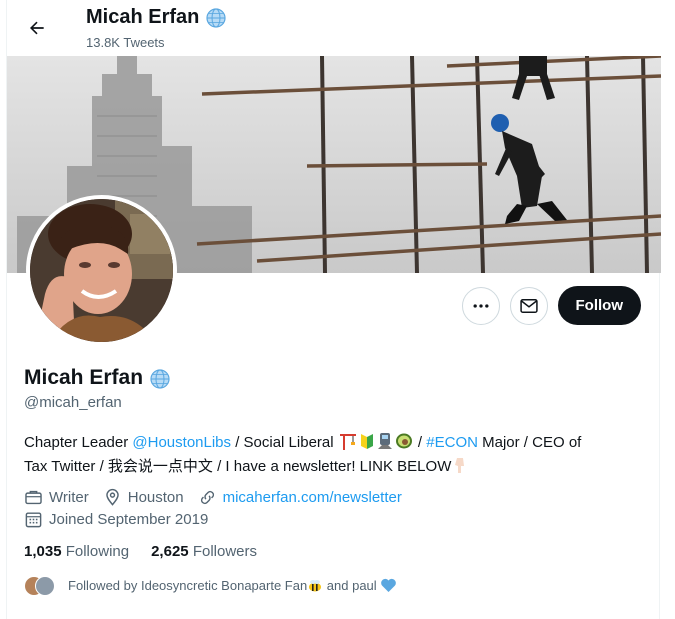  What do you see at coordinates (551, 305) in the screenshot?
I see `profile-actions: Follow` at bounding box center [551, 305].